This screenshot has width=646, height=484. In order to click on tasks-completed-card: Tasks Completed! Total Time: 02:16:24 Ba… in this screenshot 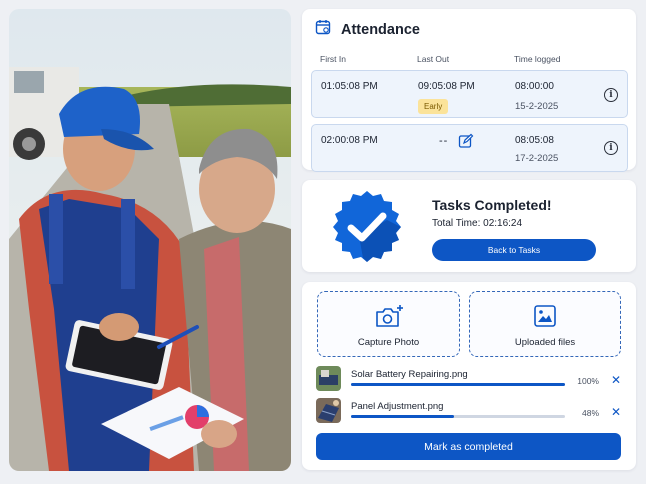, I will do `click(469, 226)`.